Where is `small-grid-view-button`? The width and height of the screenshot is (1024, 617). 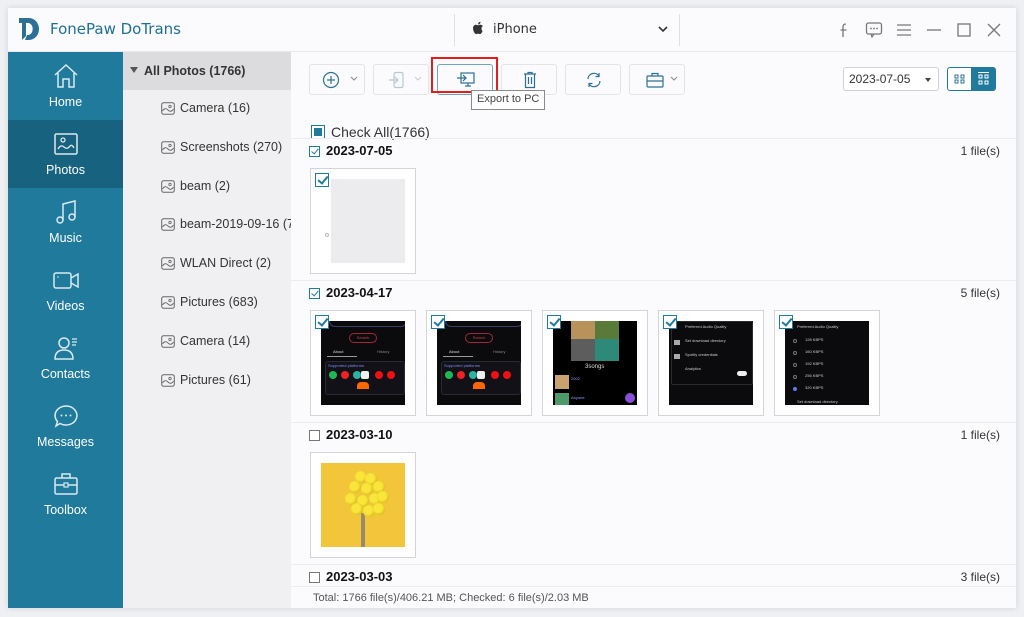
small-grid-view-button is located at coordinates (959, 79).